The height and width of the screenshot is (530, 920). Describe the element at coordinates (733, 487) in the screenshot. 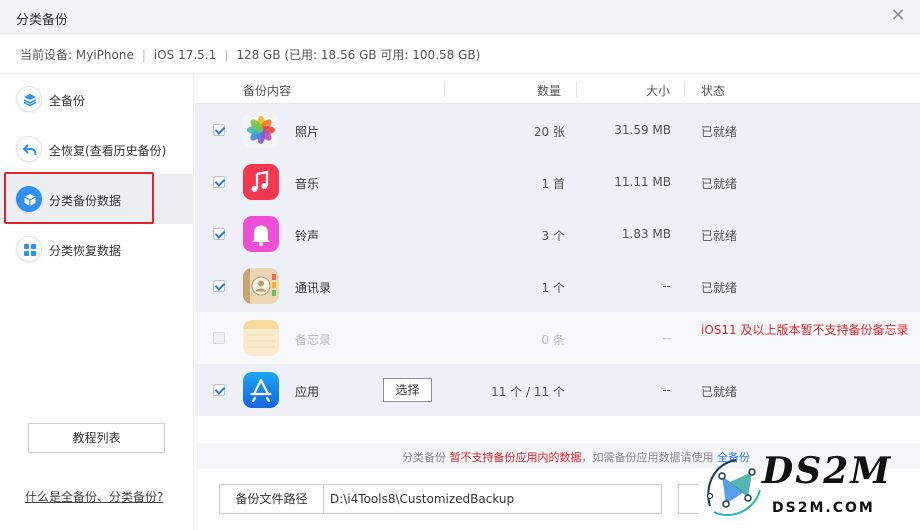

I see `watermark-emblem-icon` at that location.